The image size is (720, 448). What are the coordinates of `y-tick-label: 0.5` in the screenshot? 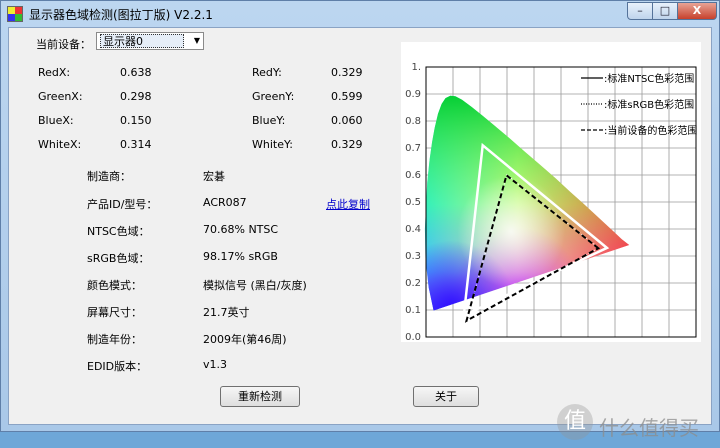 It's located at (413, 202).